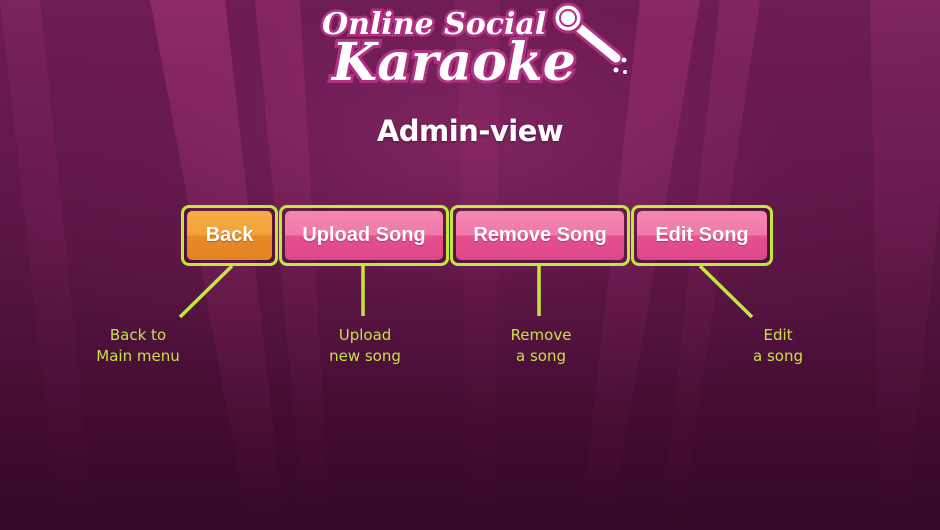  I want to click on app-logo: Online Social Karaoke, so click(478, 50).